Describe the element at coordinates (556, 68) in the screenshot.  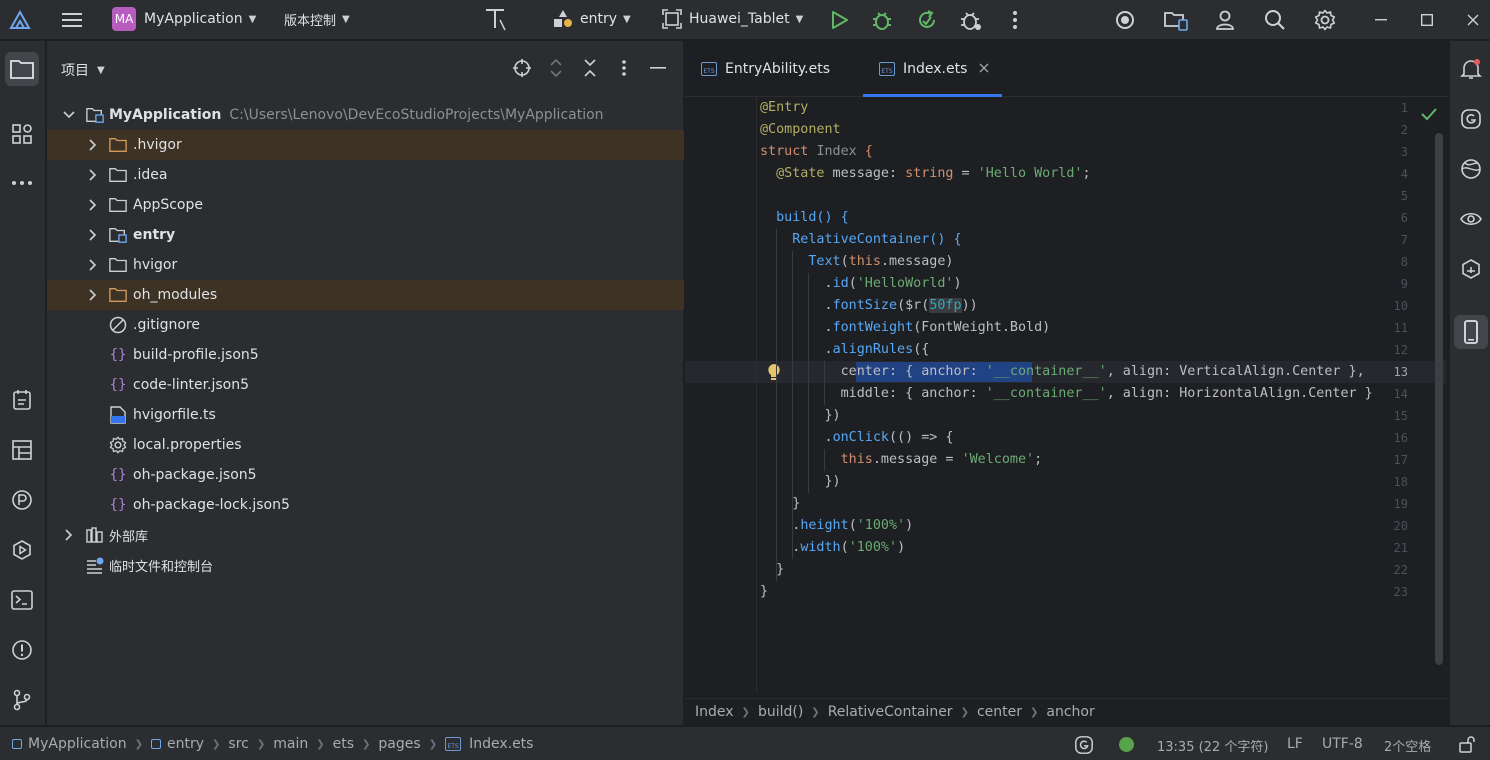
I see `expand-all-icon` at that location.